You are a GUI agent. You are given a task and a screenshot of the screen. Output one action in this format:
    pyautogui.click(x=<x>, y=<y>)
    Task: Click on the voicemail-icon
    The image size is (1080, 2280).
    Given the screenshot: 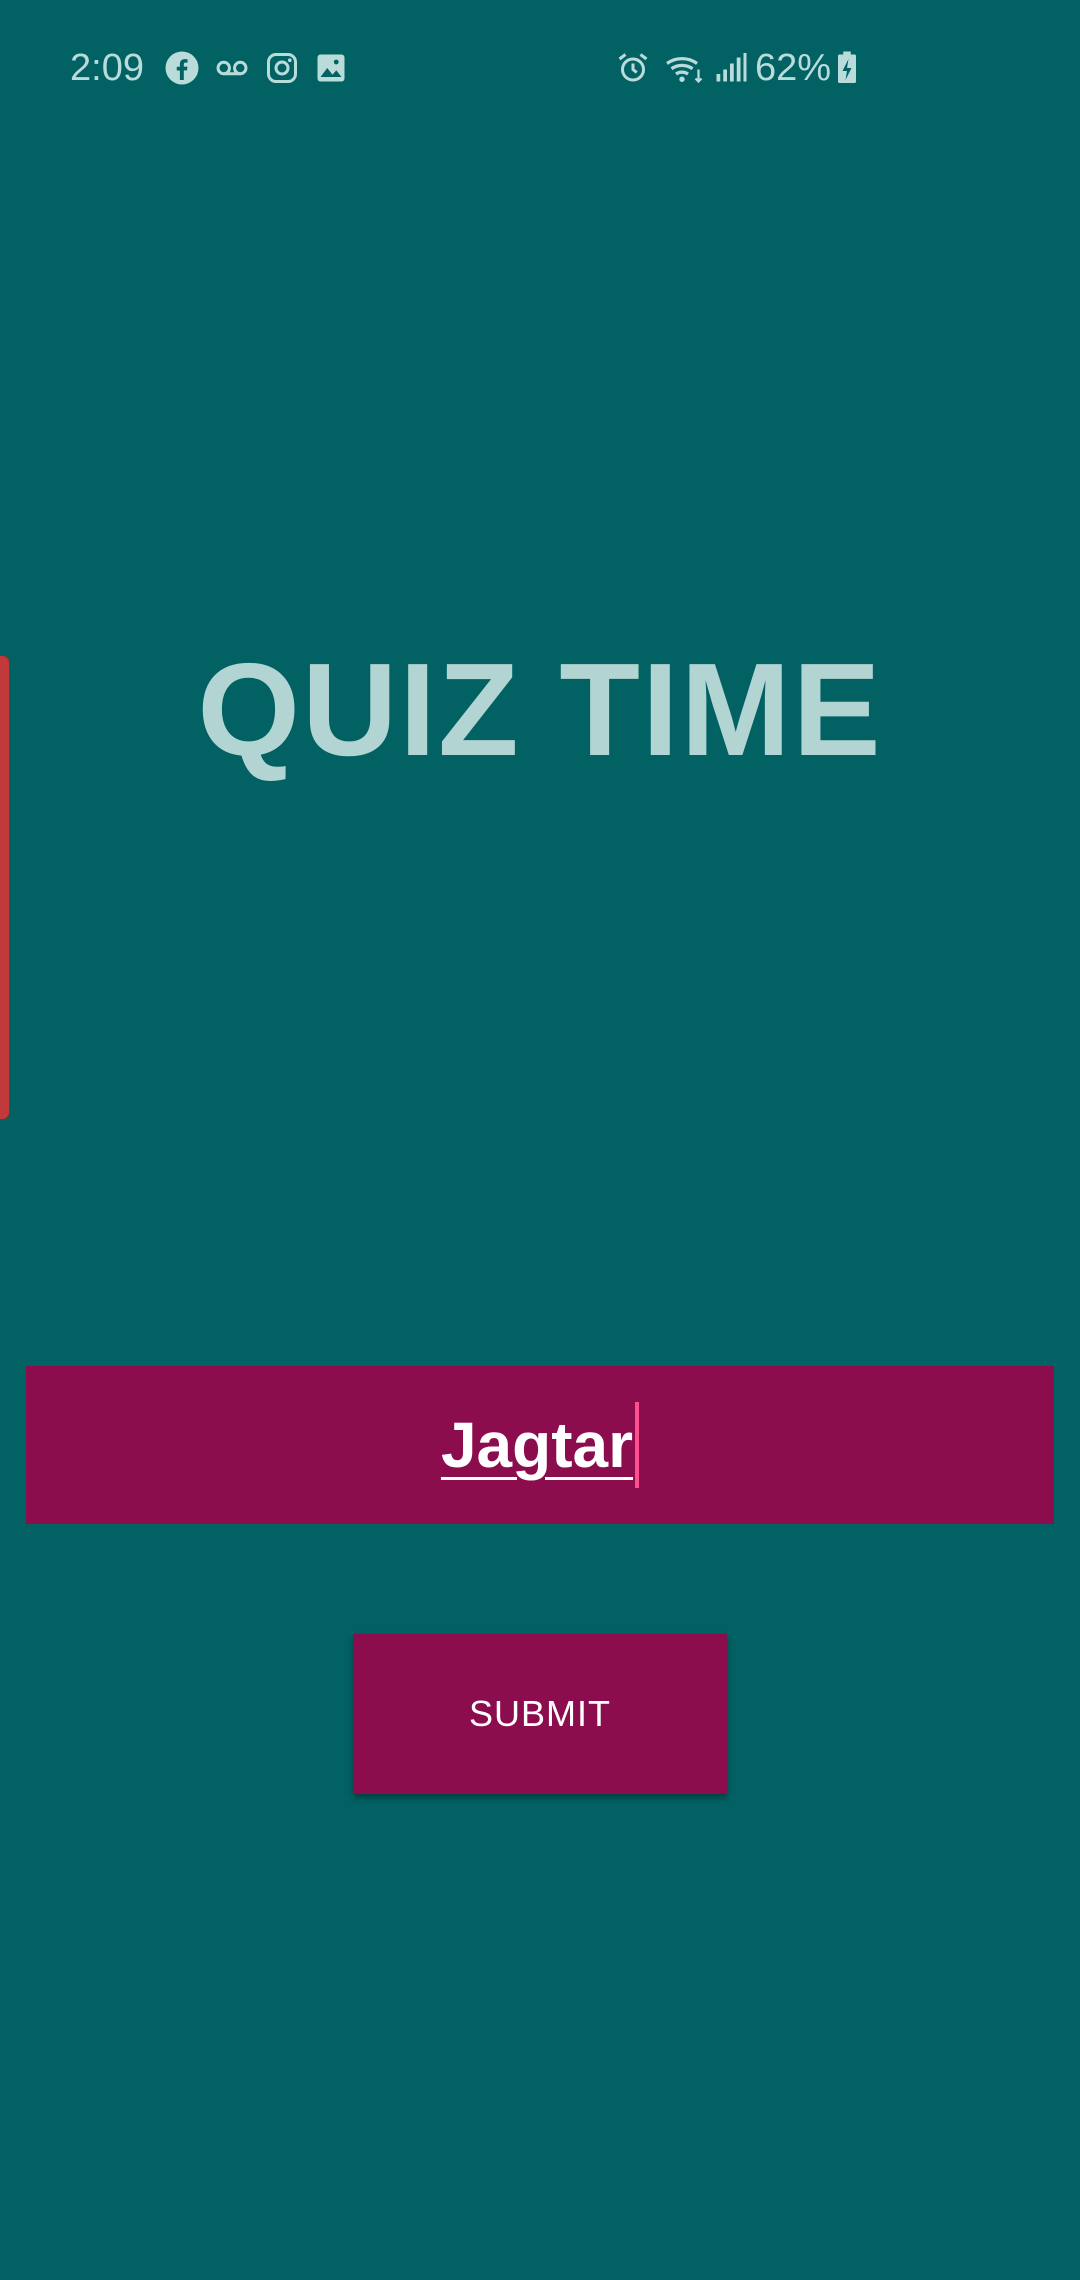 What is the action you would take?
    pyautogui.click(x=232, y=68)
    